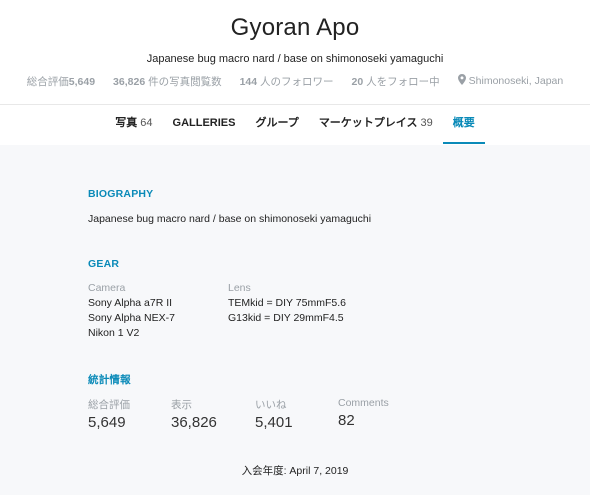 The image size is (590, 495). I want to click on camera-item: Sony Alpha a7R II, so click(131, 303).